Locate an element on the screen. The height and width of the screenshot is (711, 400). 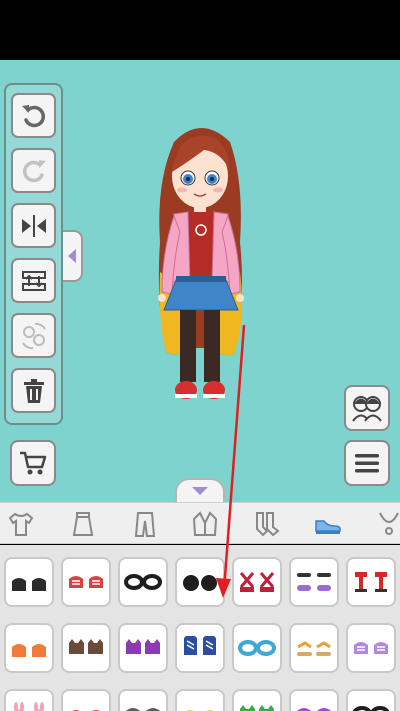
character-avatar is located at coordinates (201, 267).